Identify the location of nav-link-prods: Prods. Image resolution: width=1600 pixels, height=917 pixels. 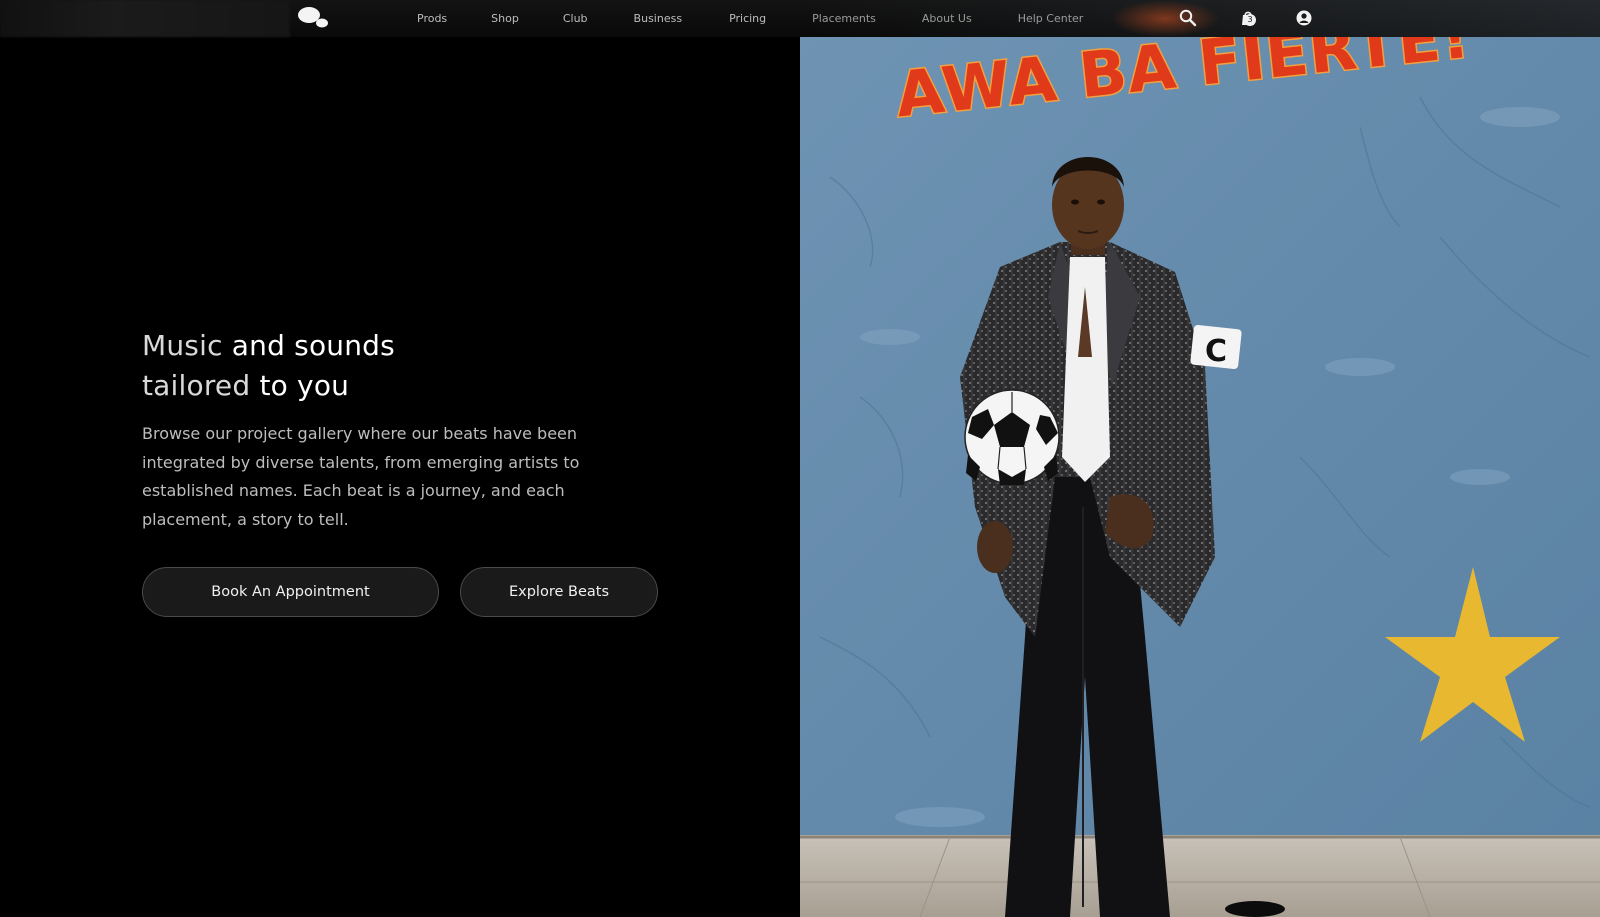
(427, 18).